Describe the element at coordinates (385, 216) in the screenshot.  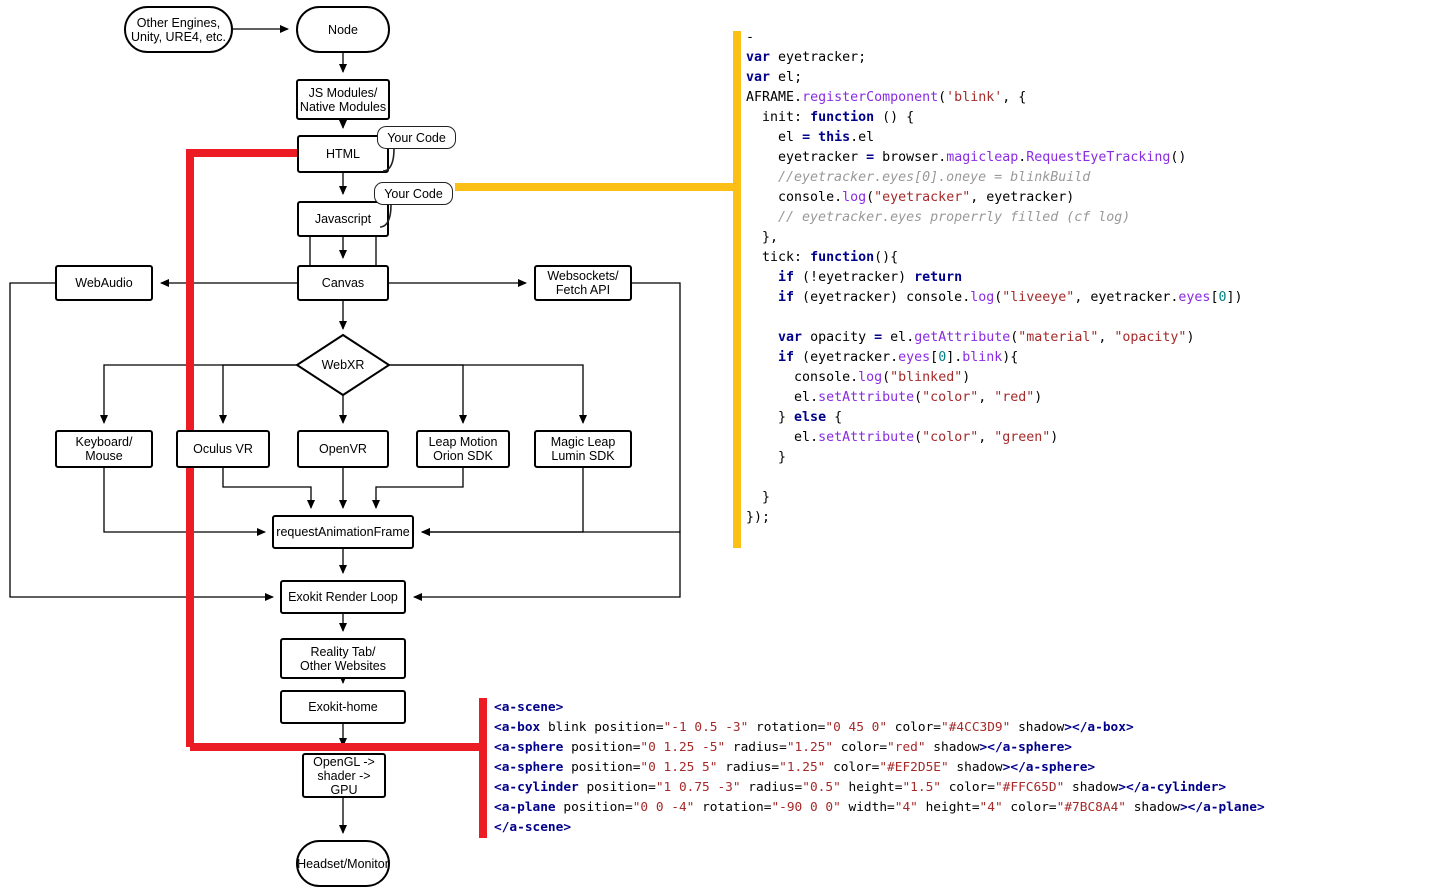
I see `callout-tail-javascript` at that location.